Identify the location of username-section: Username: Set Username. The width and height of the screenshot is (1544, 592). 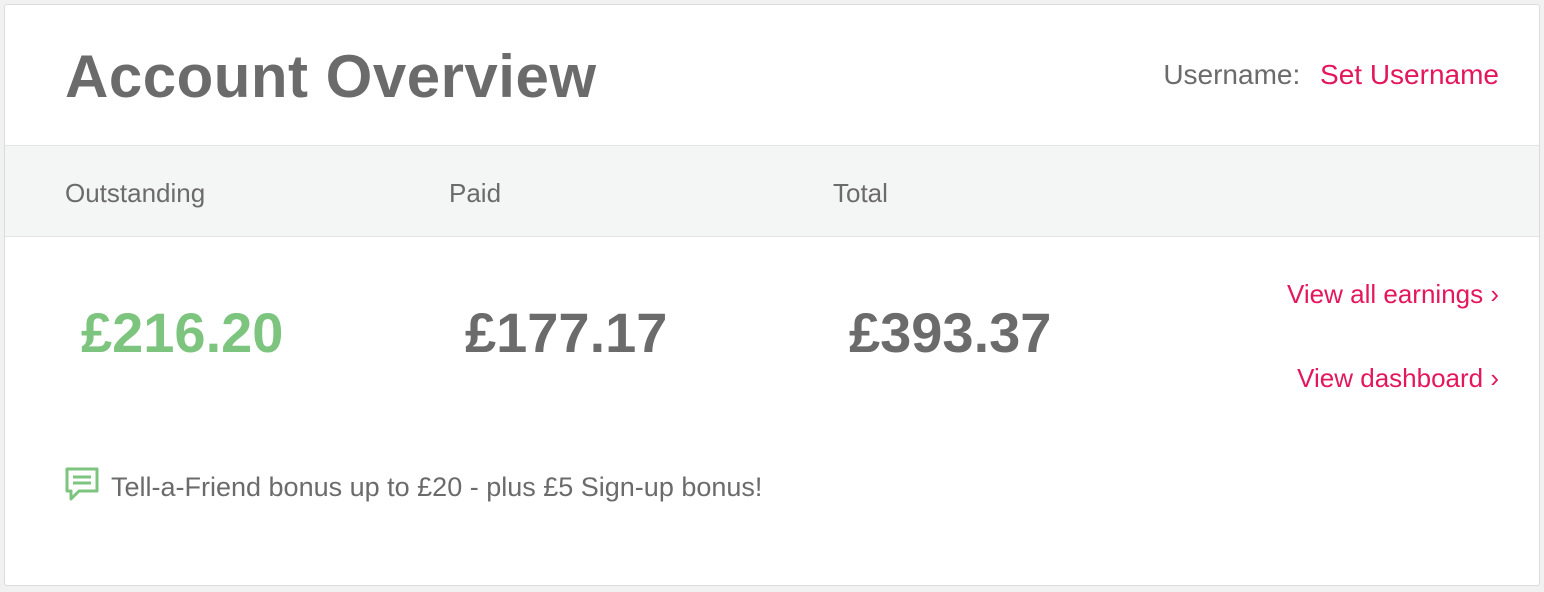
(1331, 75).